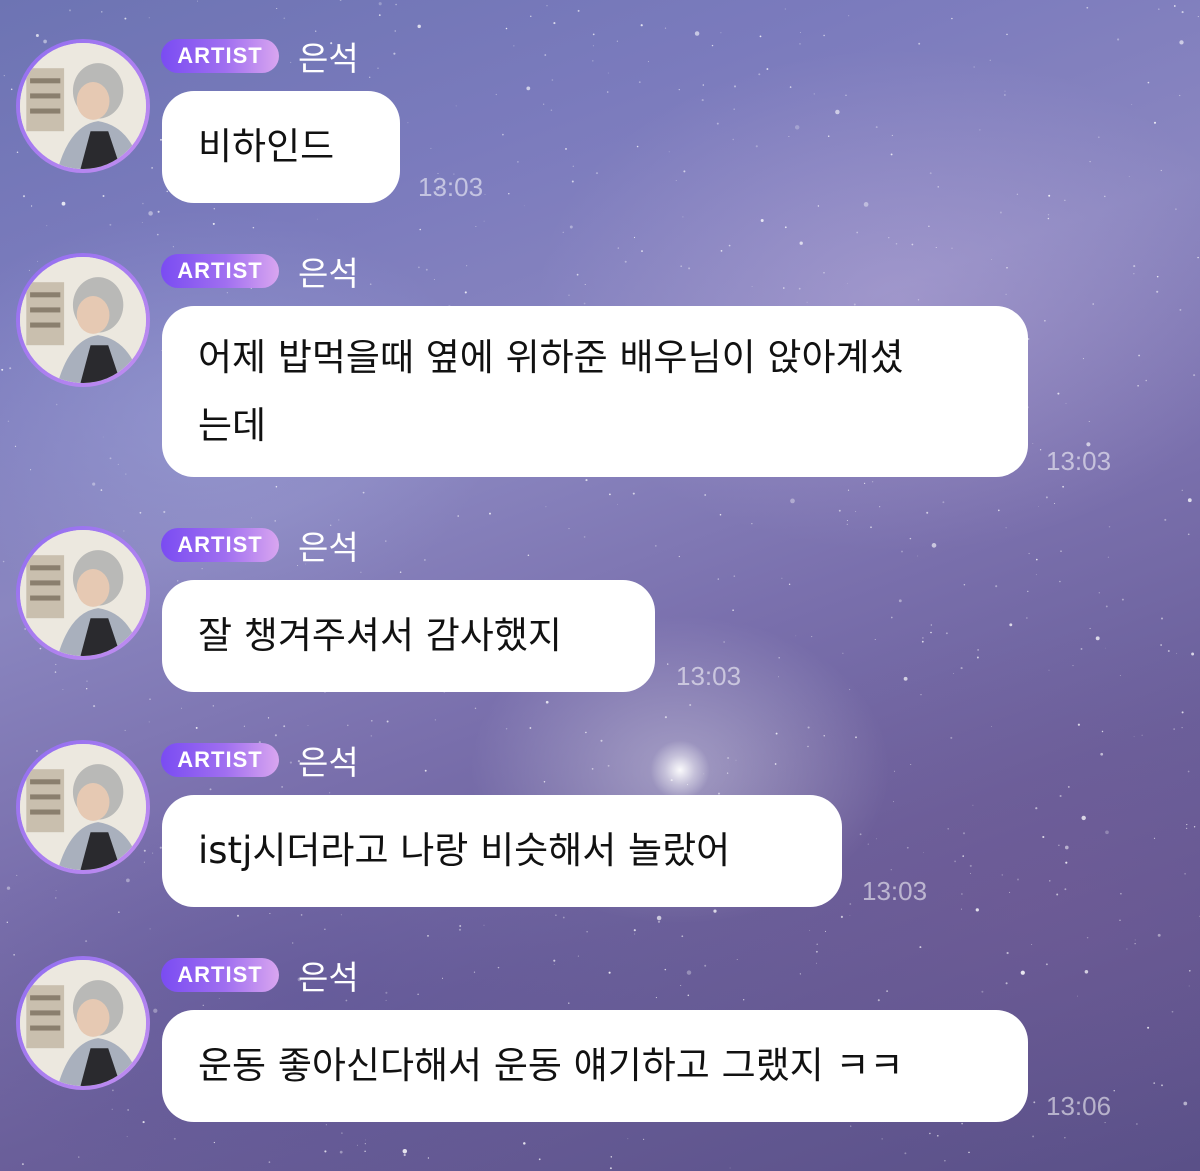 Image resolution: width=1200 pixels, height=1171 pixels. What do you see at coordinates (502, 851) in the screenshot?
I see `message-bubble: istj시더라고 나랑 비슷해서 놀랐어` at bounding box center [502, 851].